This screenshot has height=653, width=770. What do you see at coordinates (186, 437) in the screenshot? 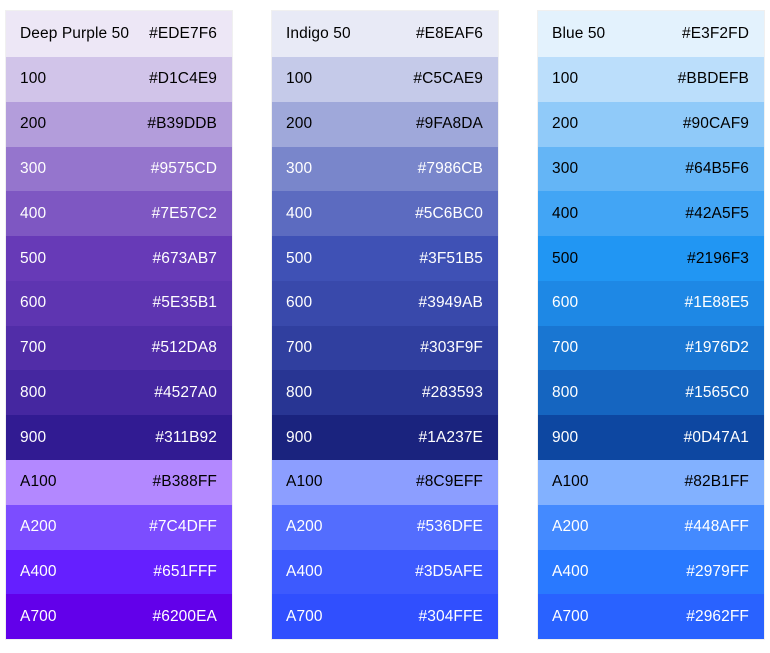
I see `swatch-hex-code: #311B92` at bounding box center [186, 437].